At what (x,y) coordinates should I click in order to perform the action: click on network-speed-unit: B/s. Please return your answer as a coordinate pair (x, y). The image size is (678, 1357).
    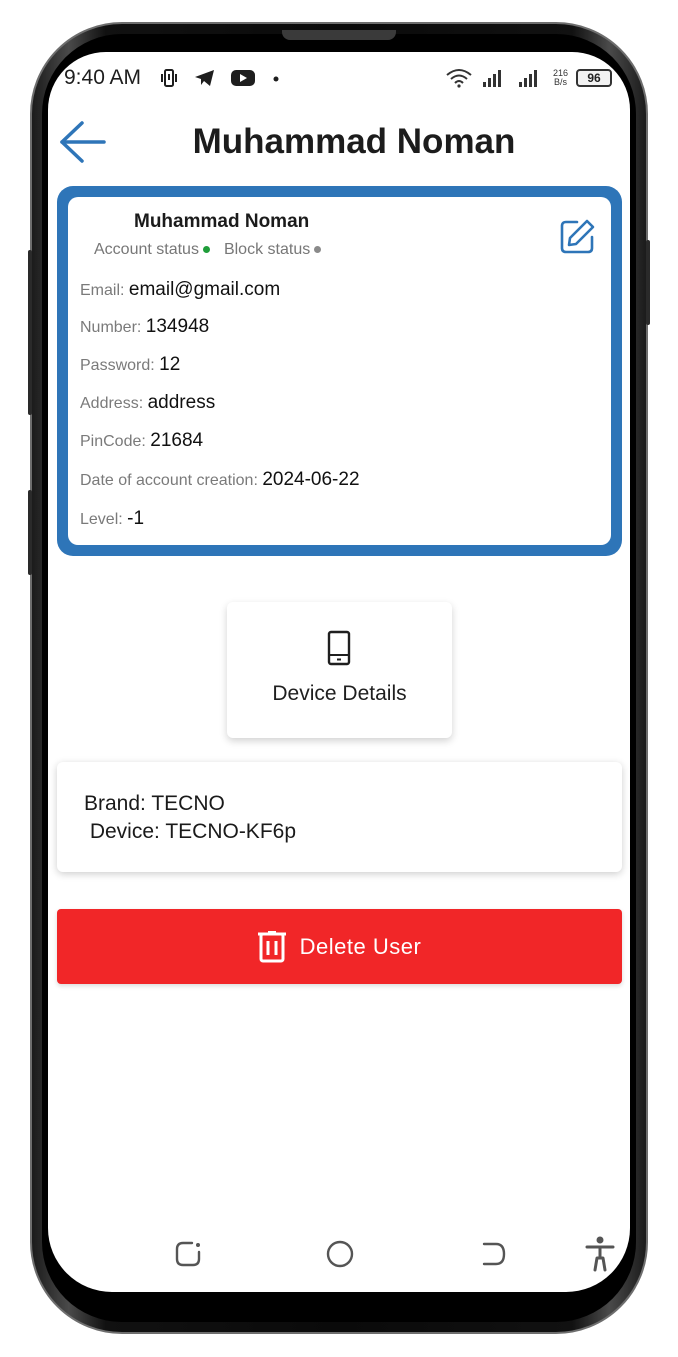
    Looking at the image, I should click on (560, 82).